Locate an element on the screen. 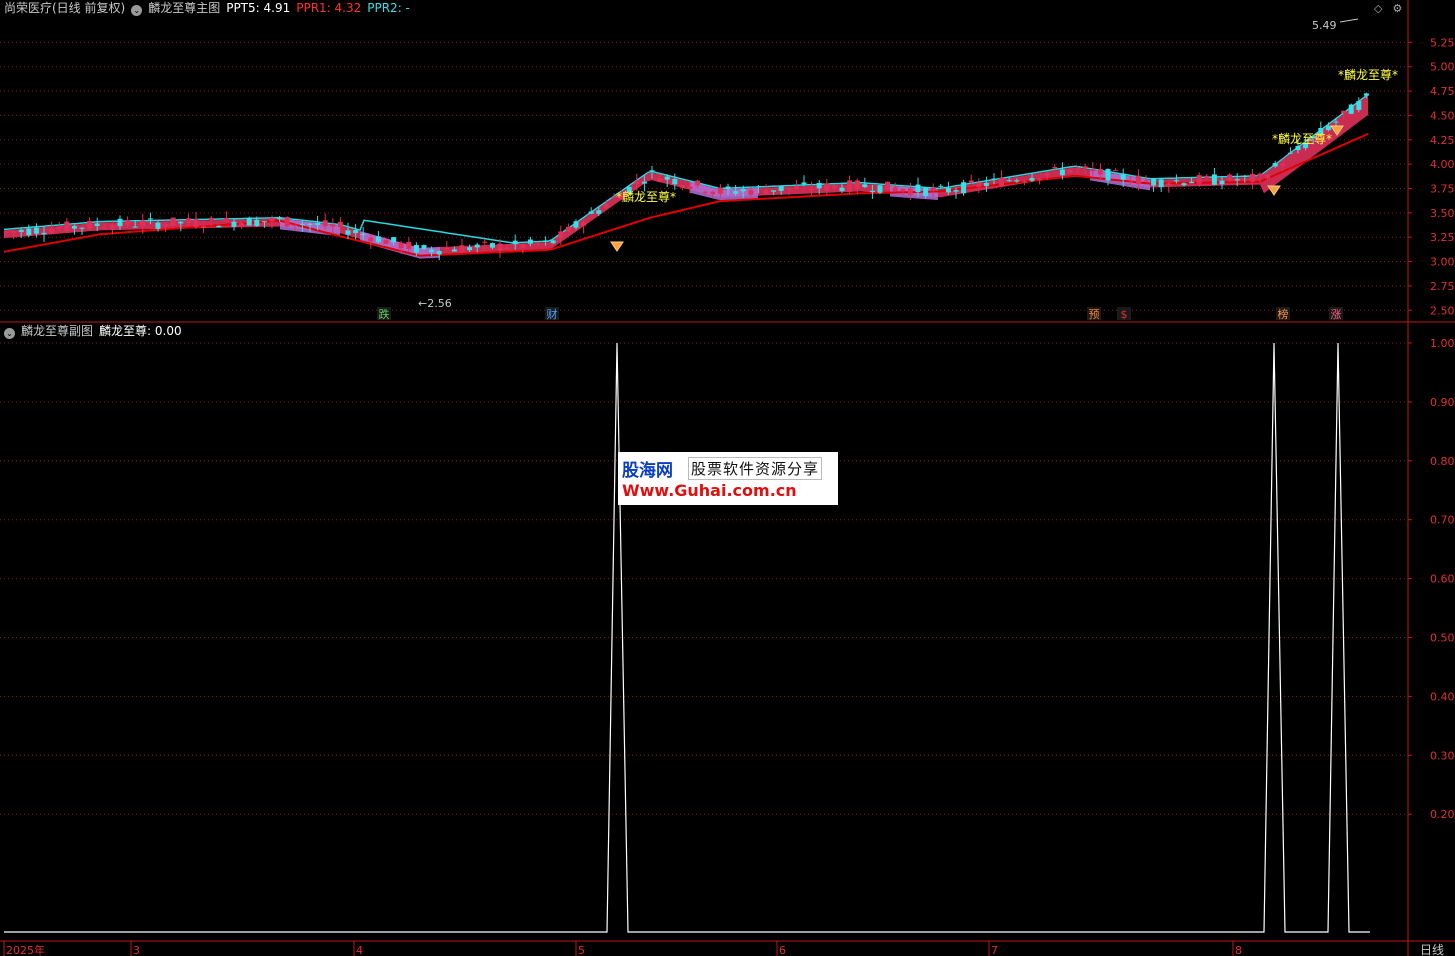 The width and height of the screenshot is (1455, 956). watermark-banner: 股海网 股票软件资源分享 Www.Guhai.com.cn is located at coordinates (728, 478).